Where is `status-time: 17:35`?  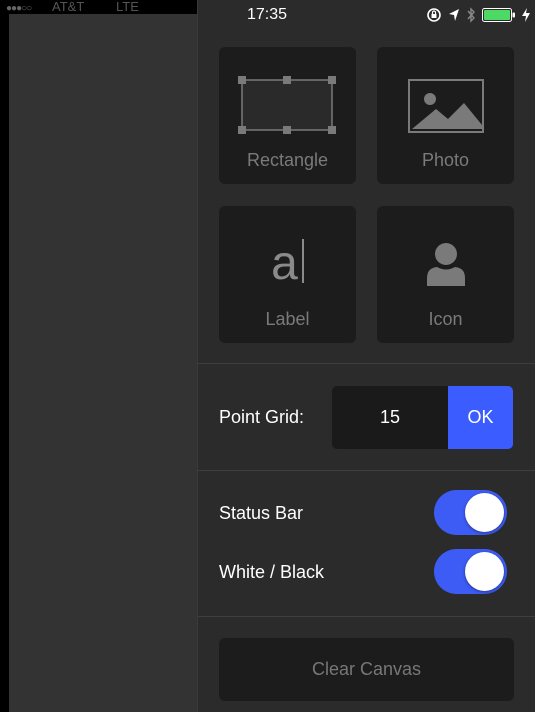 status-time: 17:35 is located at coordinates (267, 14).